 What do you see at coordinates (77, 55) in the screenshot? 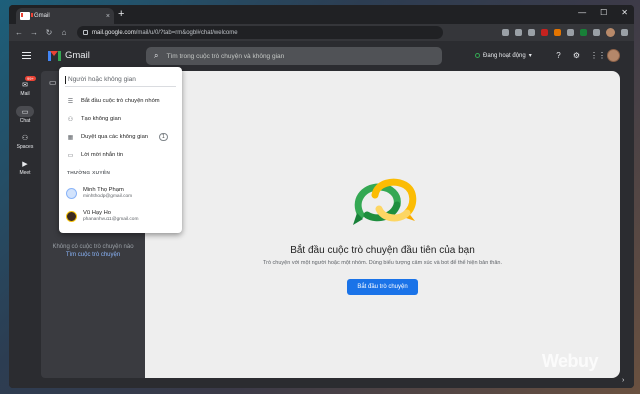
I see `app-name: Gmail` at bounding box center [77, 55].